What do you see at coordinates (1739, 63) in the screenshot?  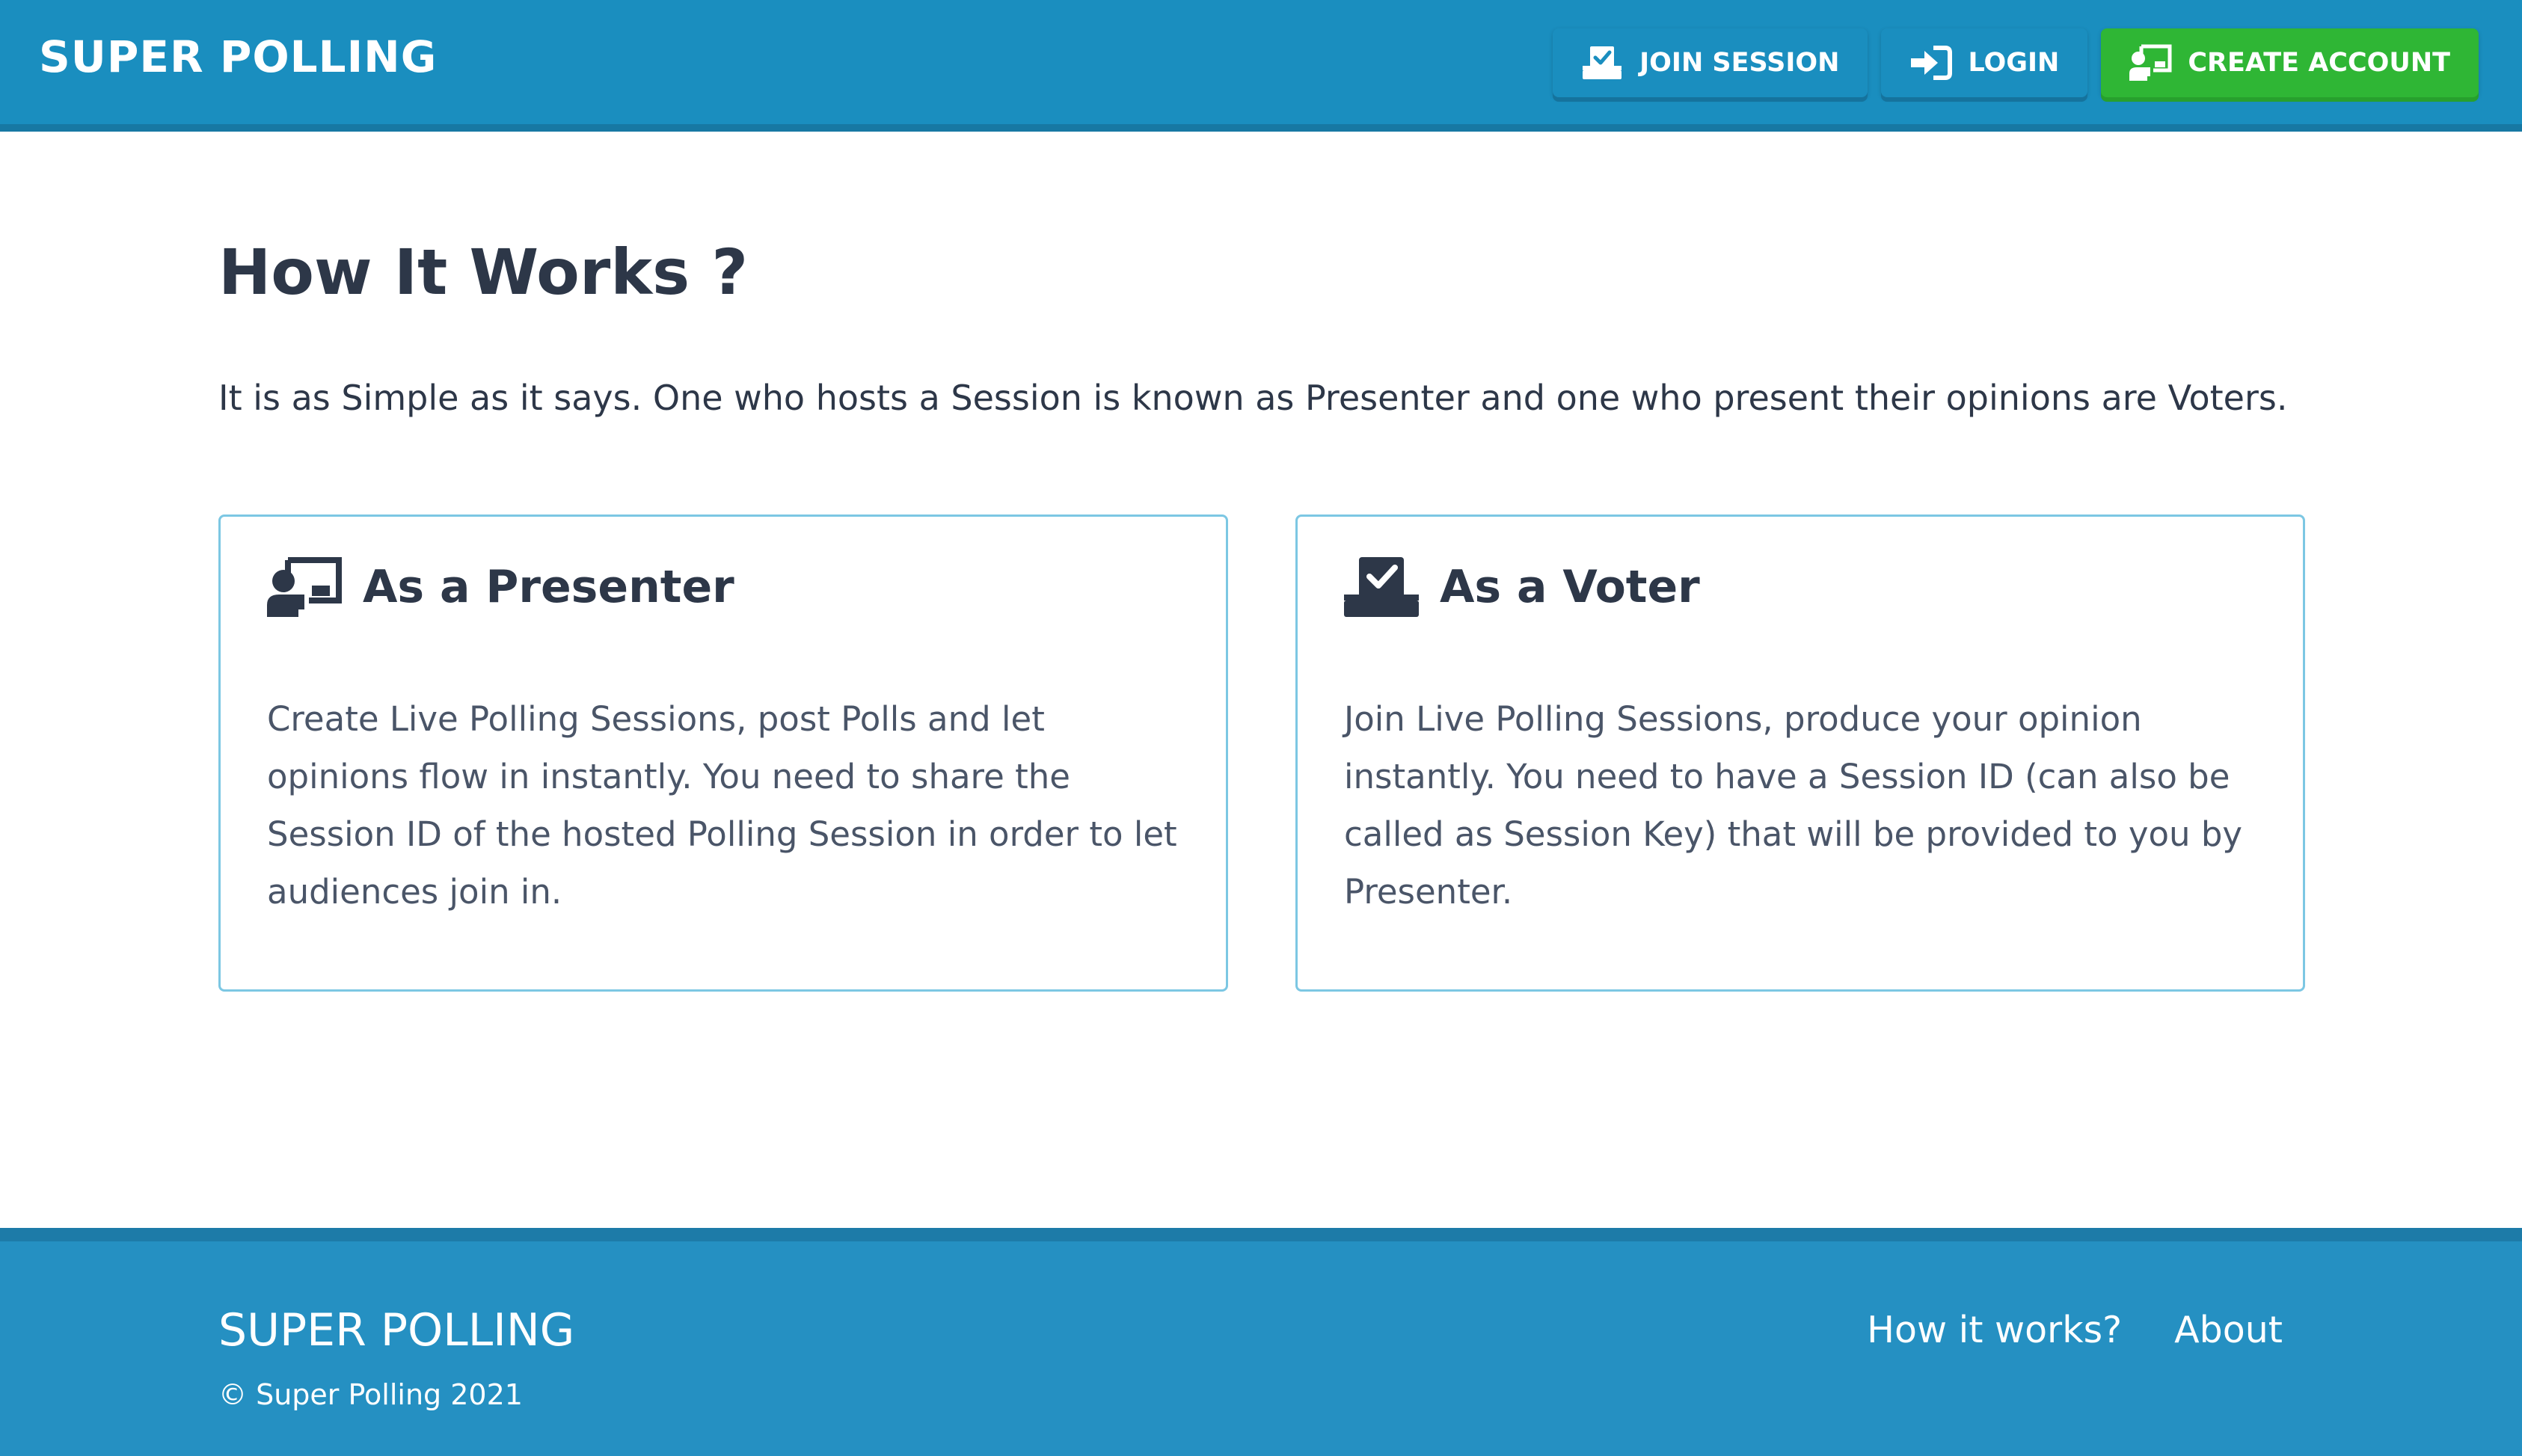 I see `join-session-label: JOIN SESSION` at bounding box center [1739, 63].